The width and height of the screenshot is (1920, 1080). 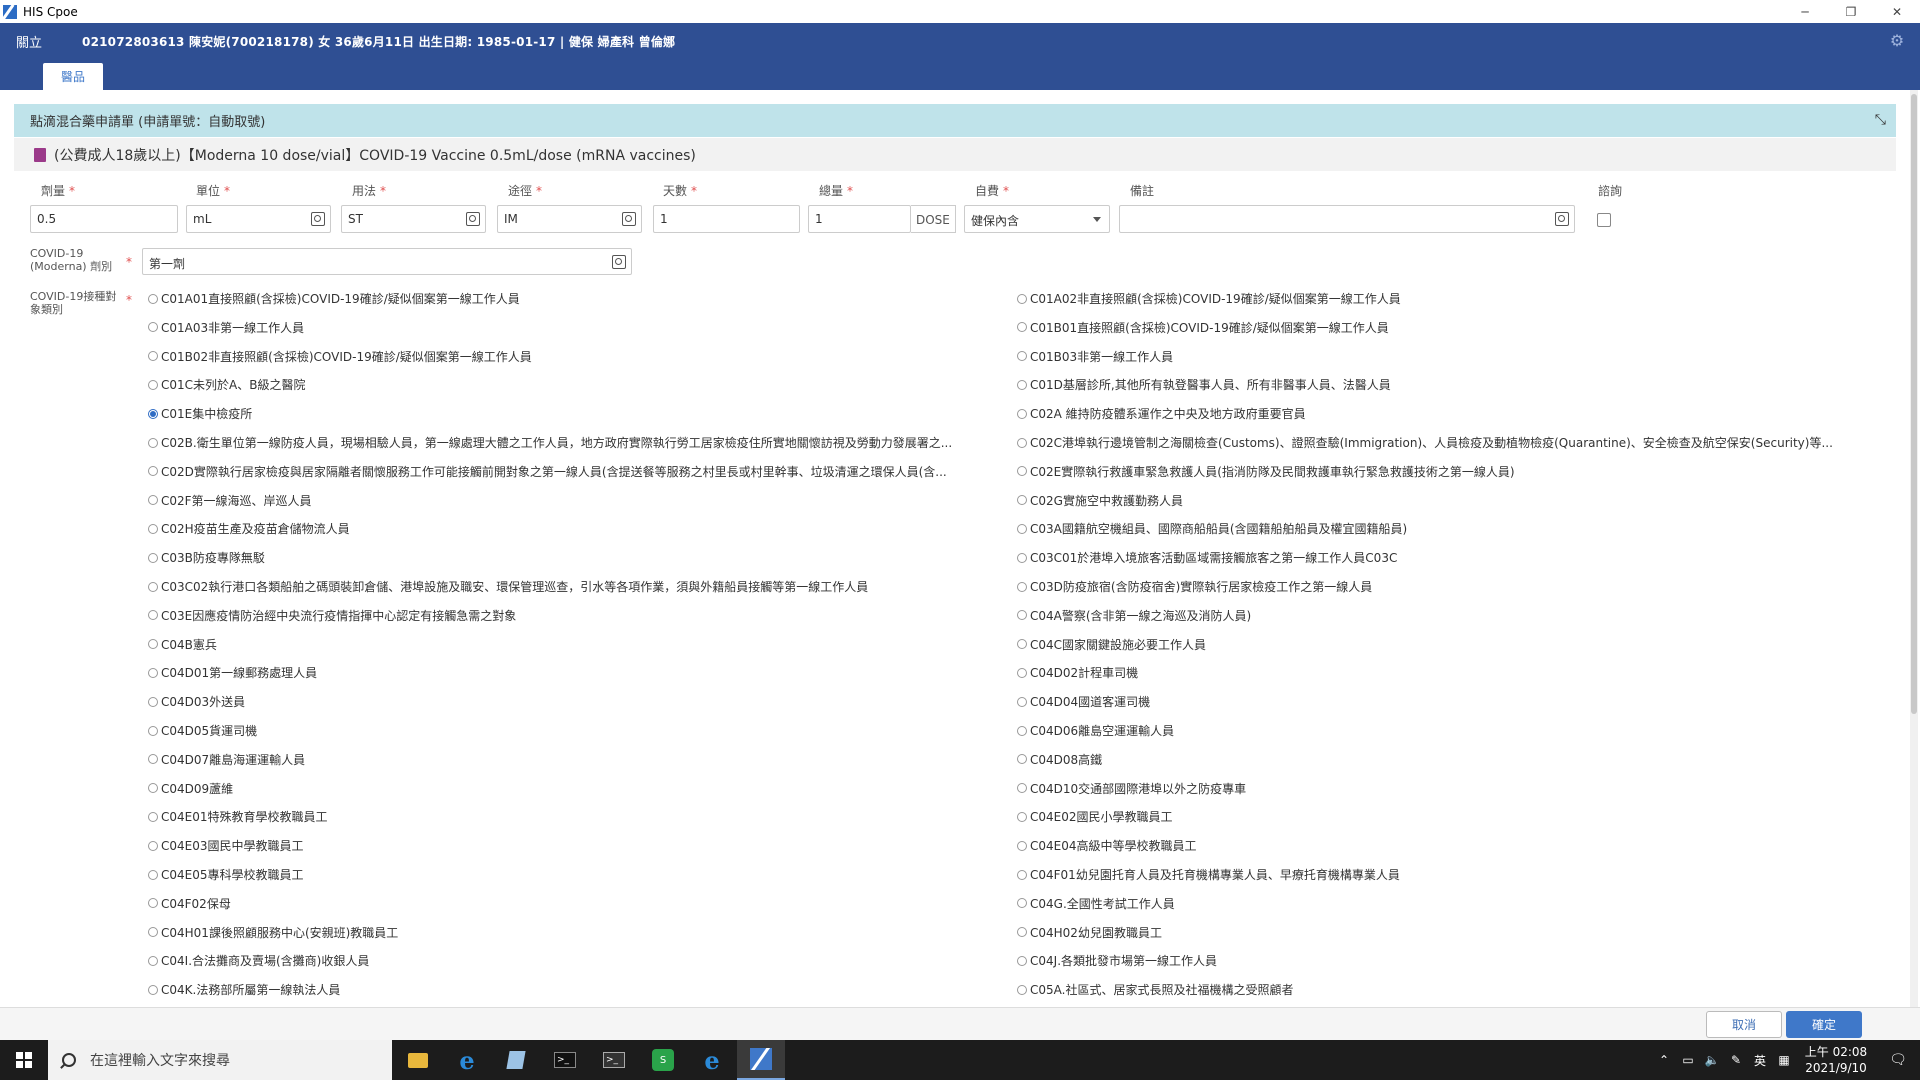 What do you see at coordinates (1447, 845) in the screenshot?
I see `category-radio: C04E04高級中等學校教職員工` at bounding box center [1447, 845].